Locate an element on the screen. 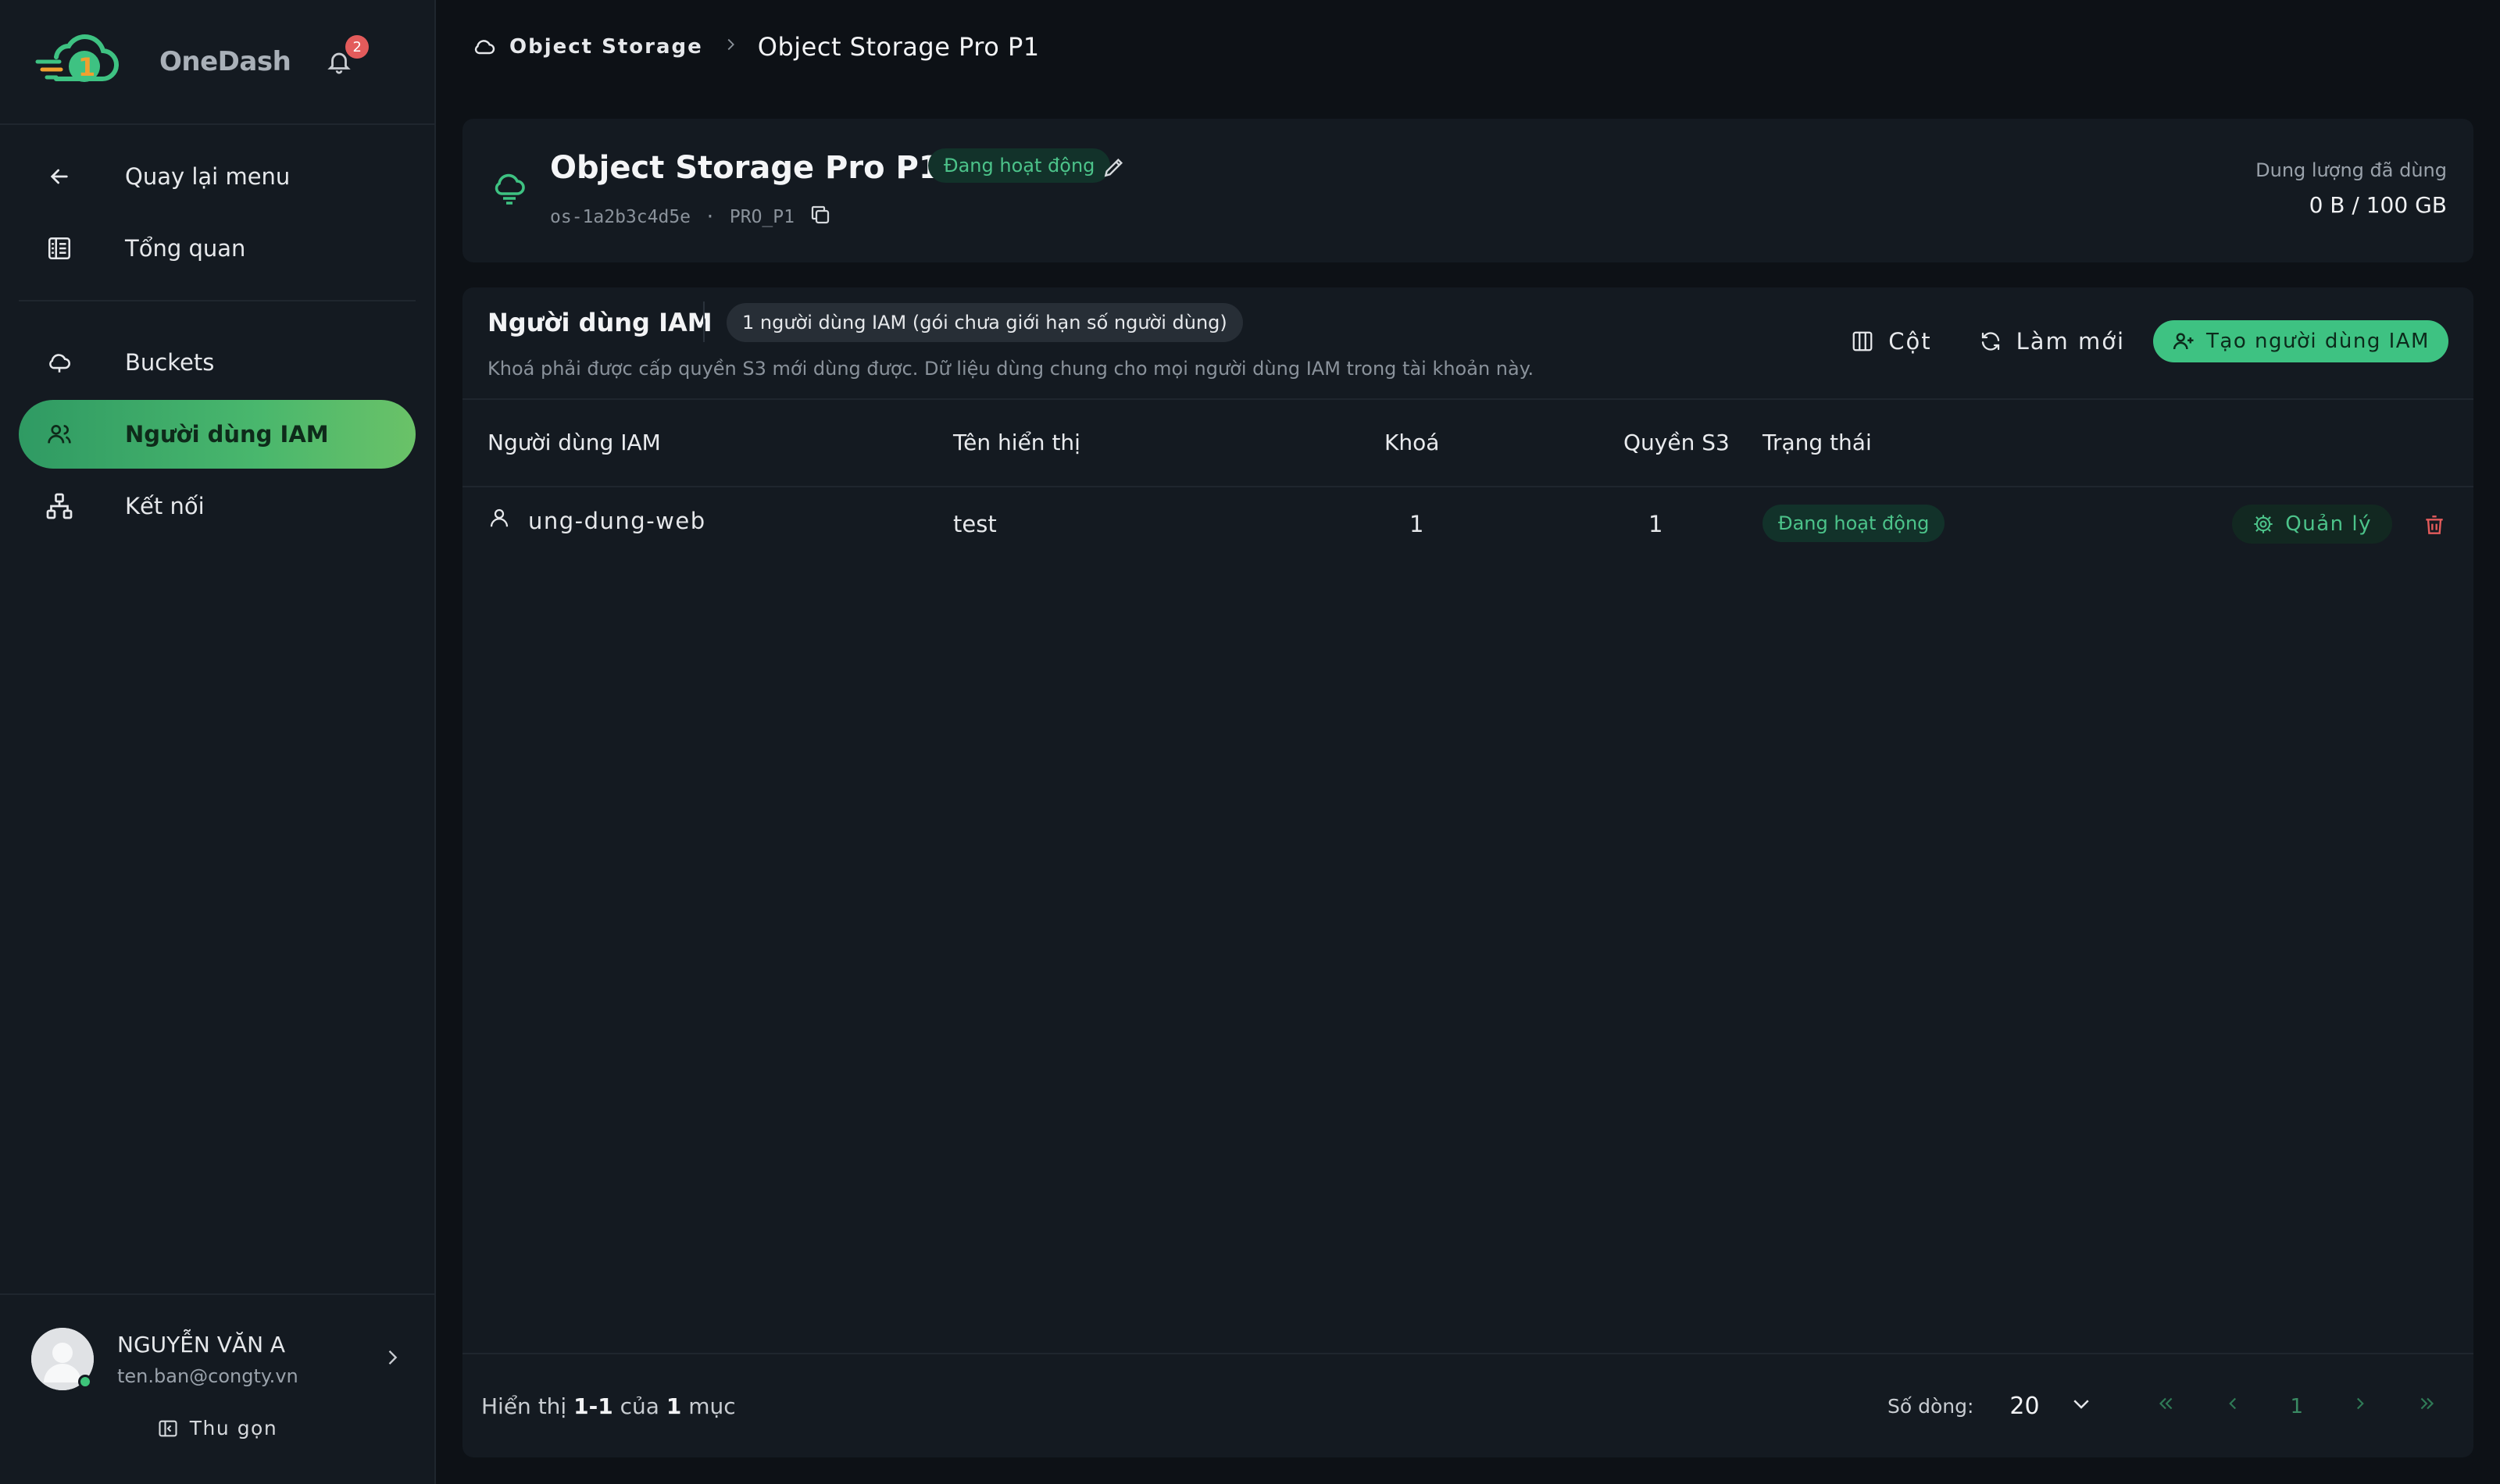 Image resolution: width=2500 pixels, height=1484 pixels. delete-button is located at coordinates (2434, 526).